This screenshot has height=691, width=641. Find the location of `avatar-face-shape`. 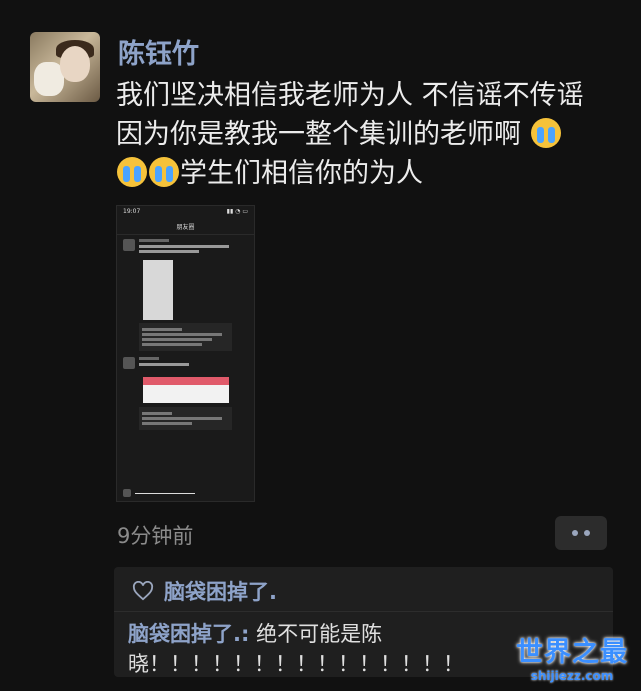

avatar-face-shape is located at coordinates (75, 64).